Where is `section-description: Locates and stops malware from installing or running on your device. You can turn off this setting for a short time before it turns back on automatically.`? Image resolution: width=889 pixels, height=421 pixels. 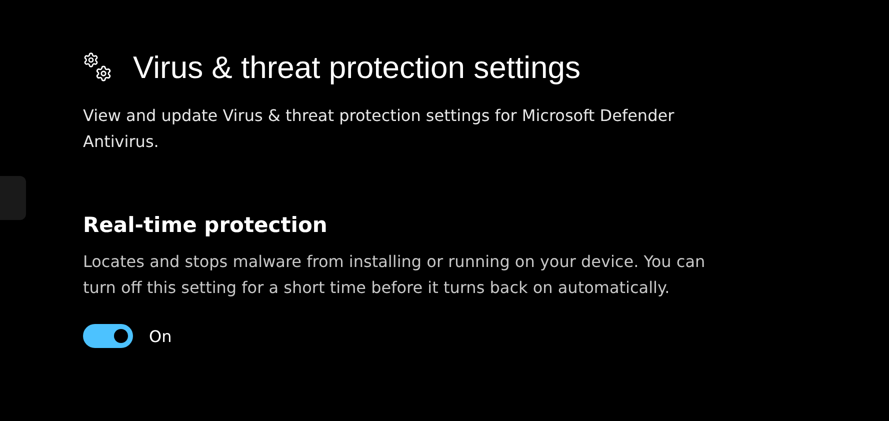 section-description: Locates and stops malware from installing or running on your device. You can turn off this setting for a short time before it turns back on automatically. is located at coordinates (394, 275).